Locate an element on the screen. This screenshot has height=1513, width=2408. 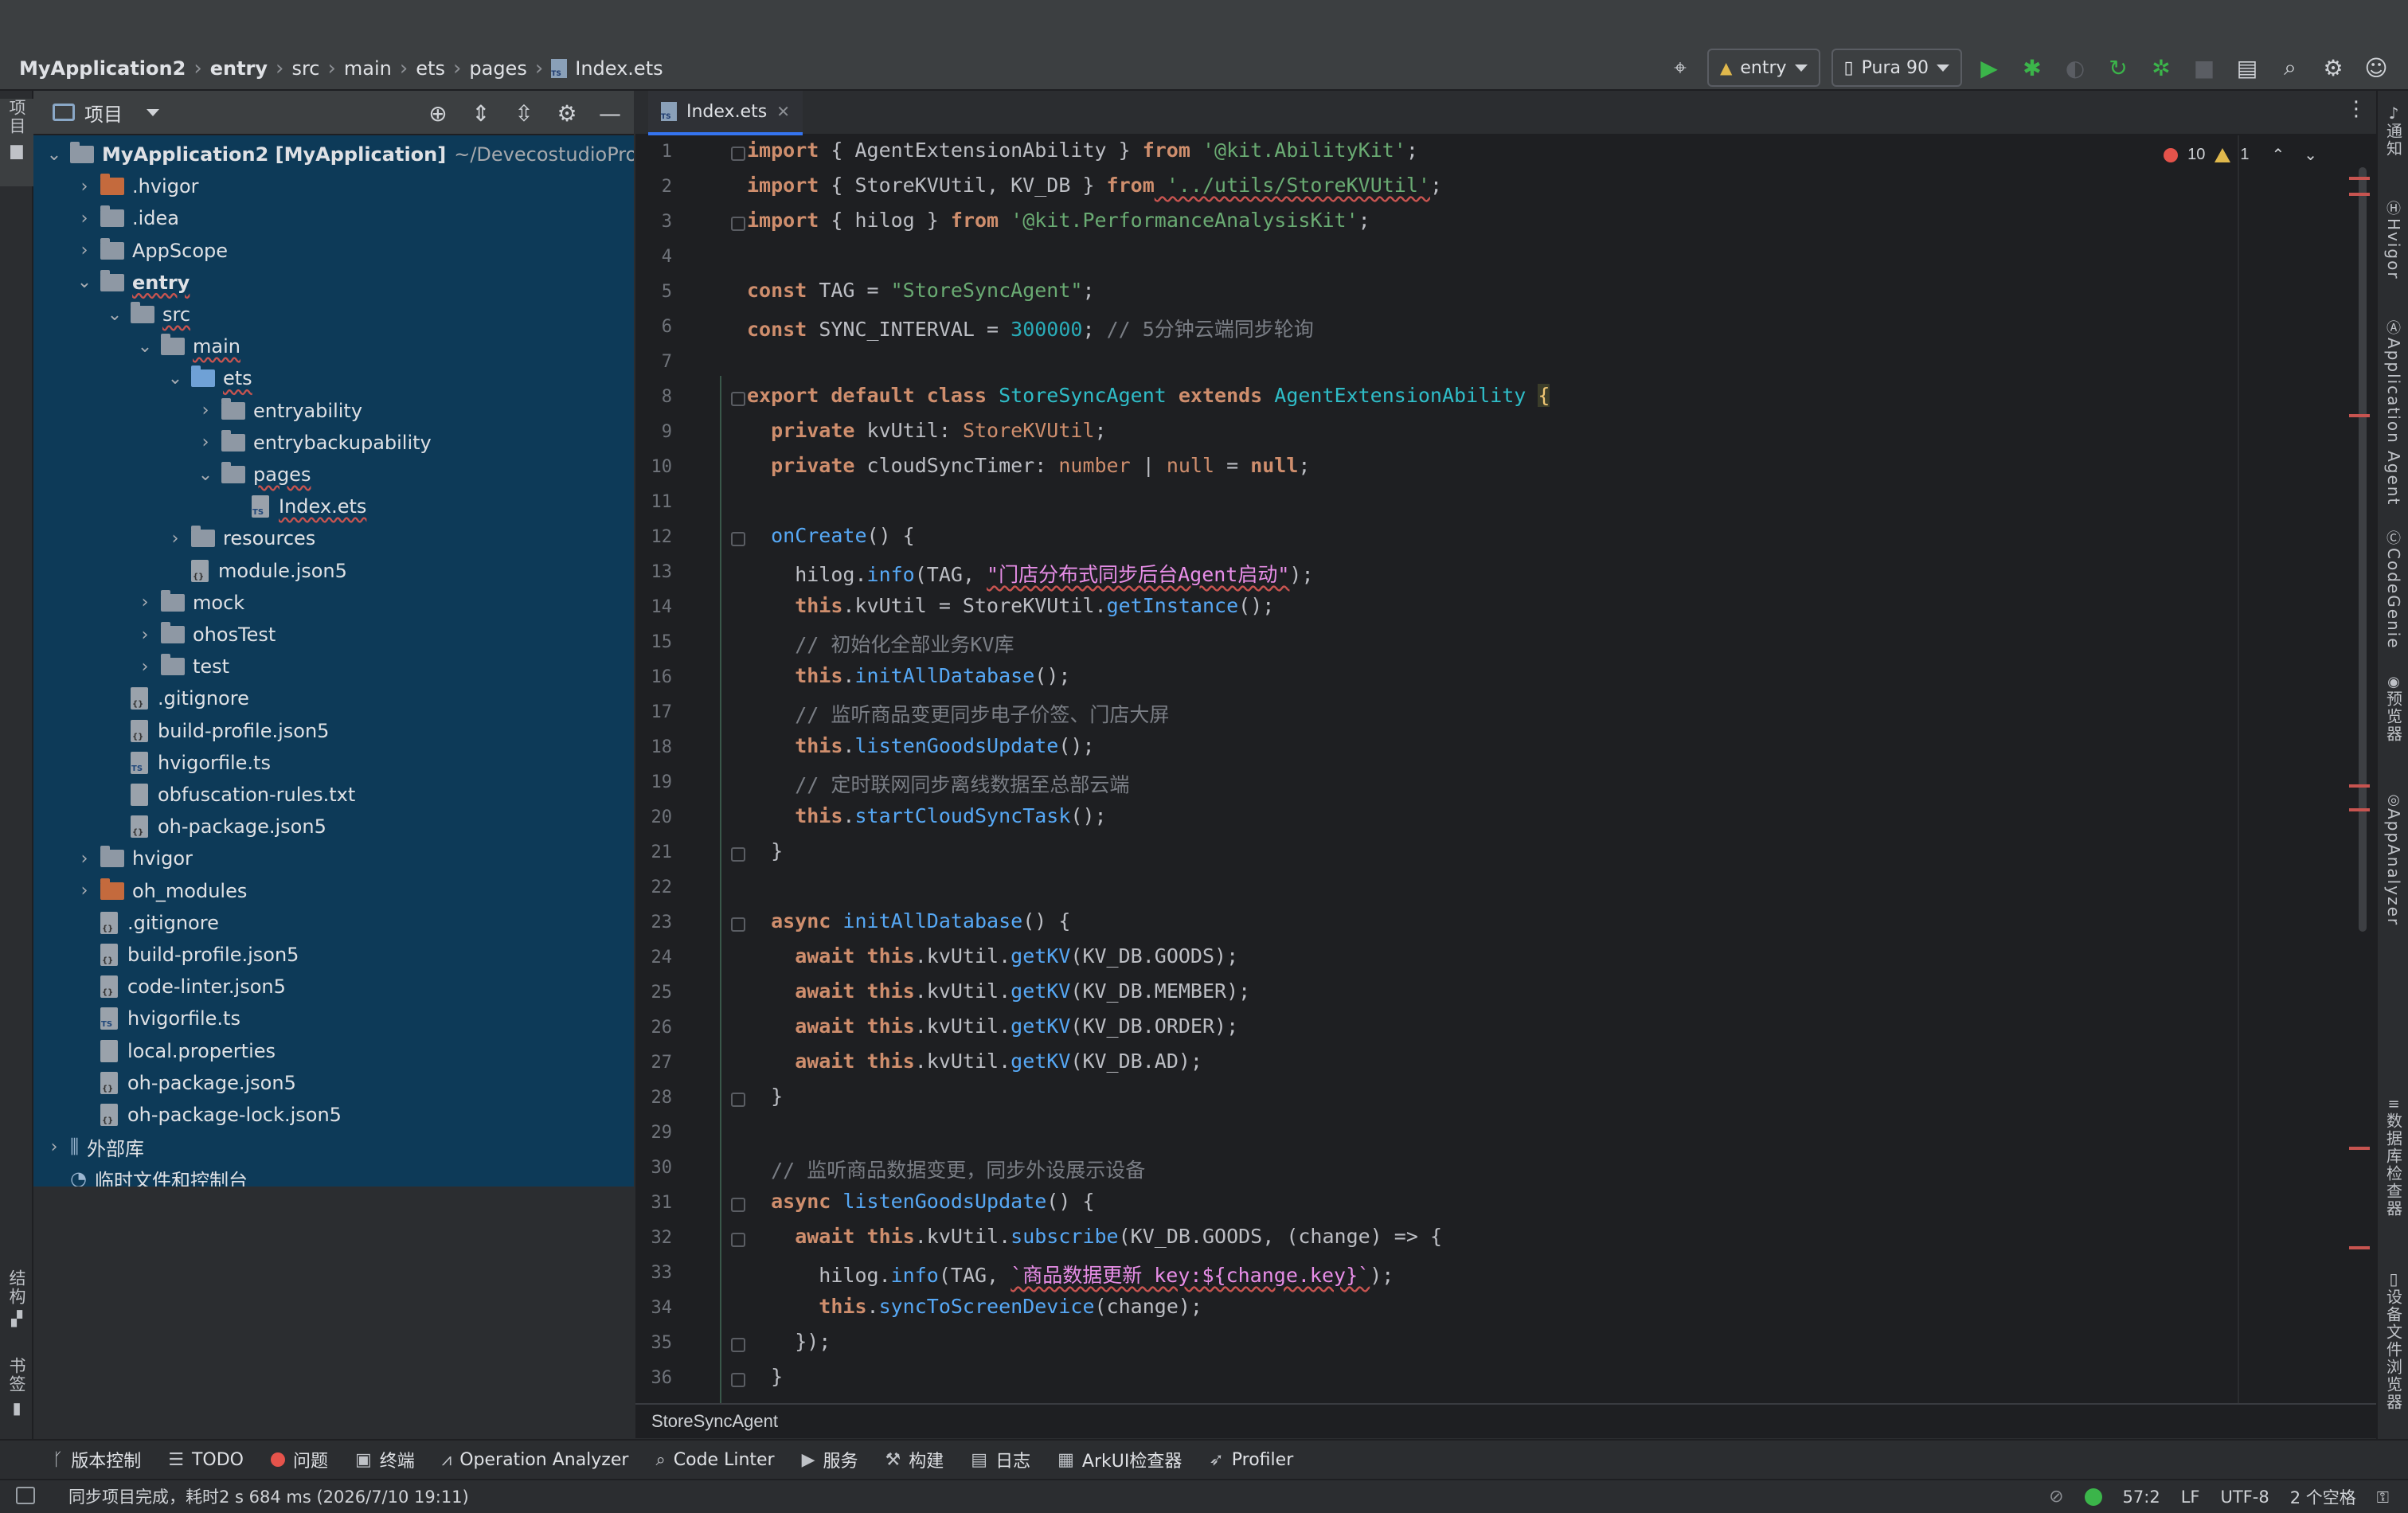
lock-icon: ⚿ is located at coordinates (2383, 1498).